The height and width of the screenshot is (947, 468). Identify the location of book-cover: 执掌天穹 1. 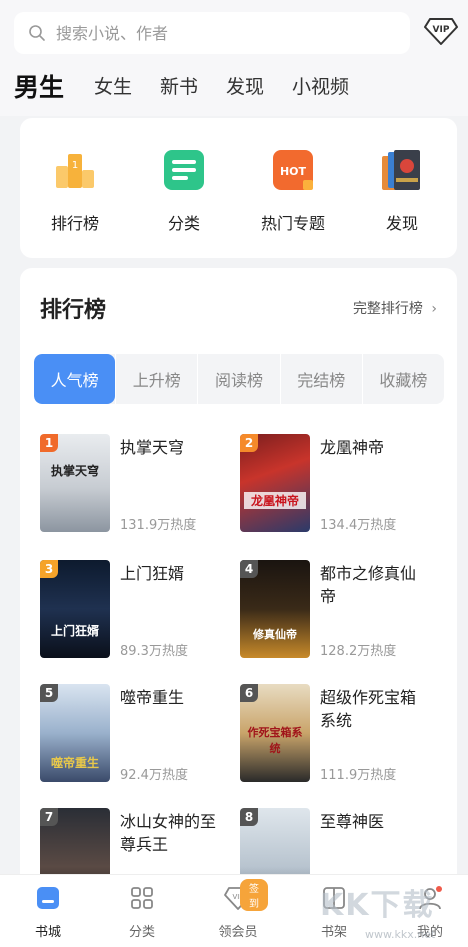
(75, 483).